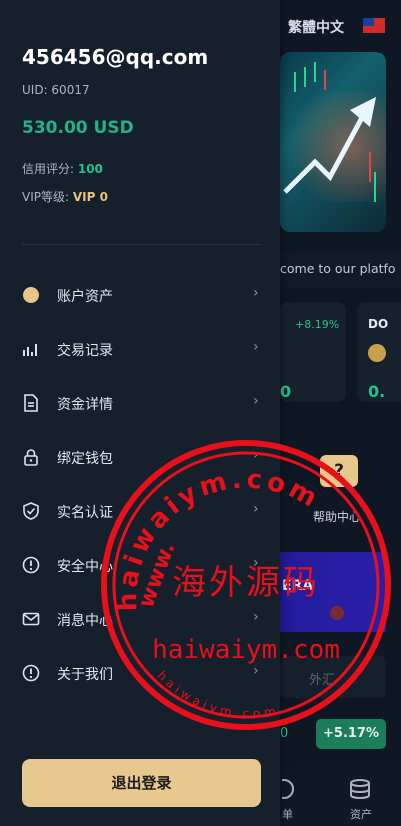 This screenshot has width=401, height=826. I want to click on menu-item-about-us: 关于我们 ›, so click(140, 672).